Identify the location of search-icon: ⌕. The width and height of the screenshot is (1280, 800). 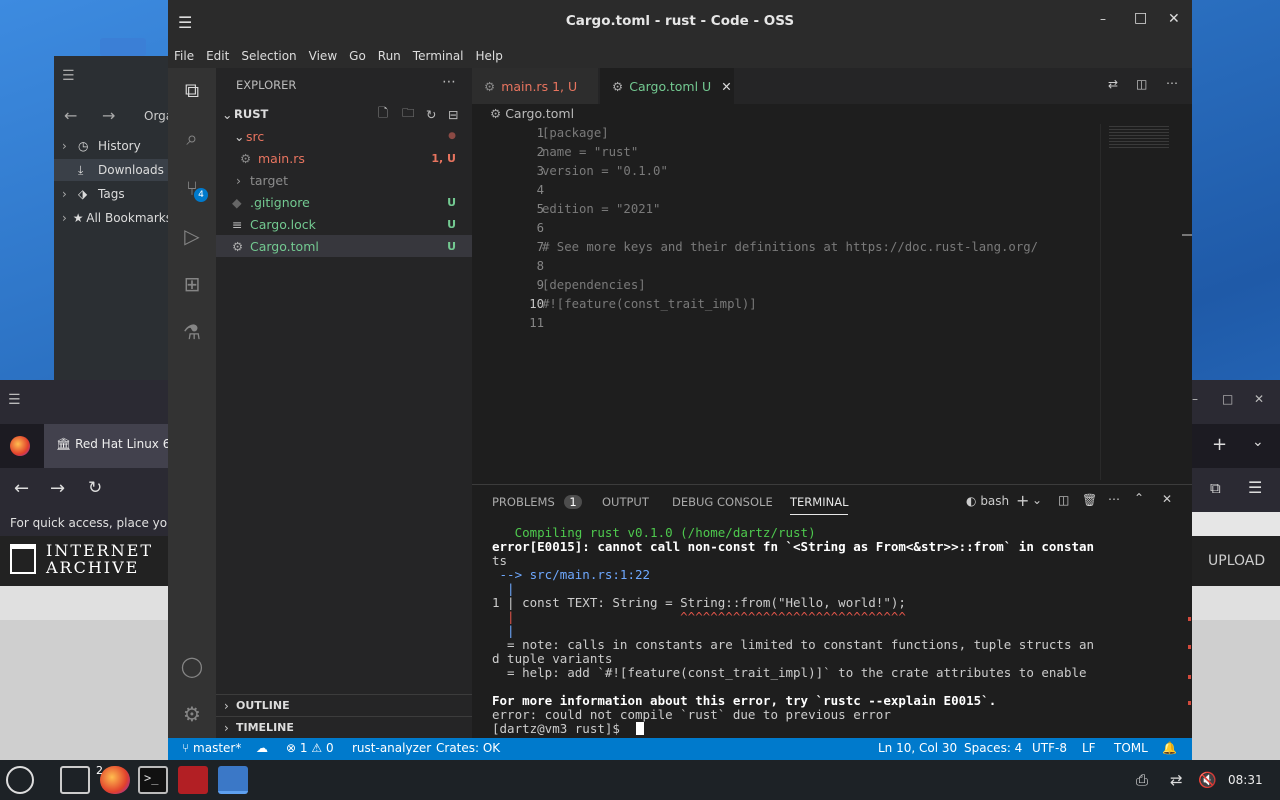
(192, 138).